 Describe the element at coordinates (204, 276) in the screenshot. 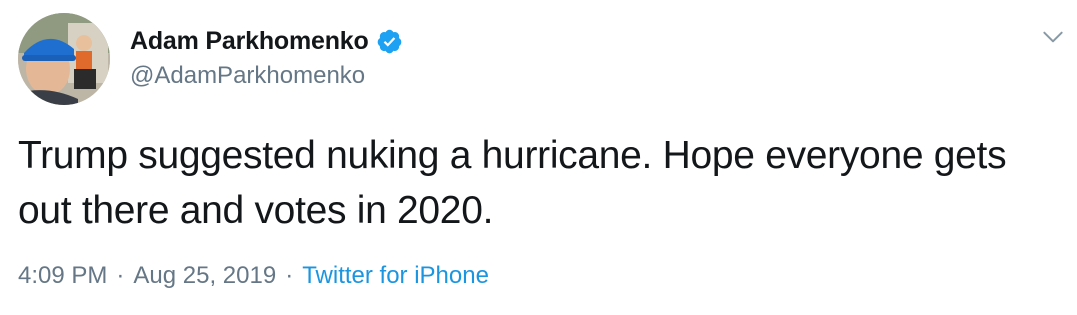

I see `tweet-date: Aug 25, 2019` at that location.